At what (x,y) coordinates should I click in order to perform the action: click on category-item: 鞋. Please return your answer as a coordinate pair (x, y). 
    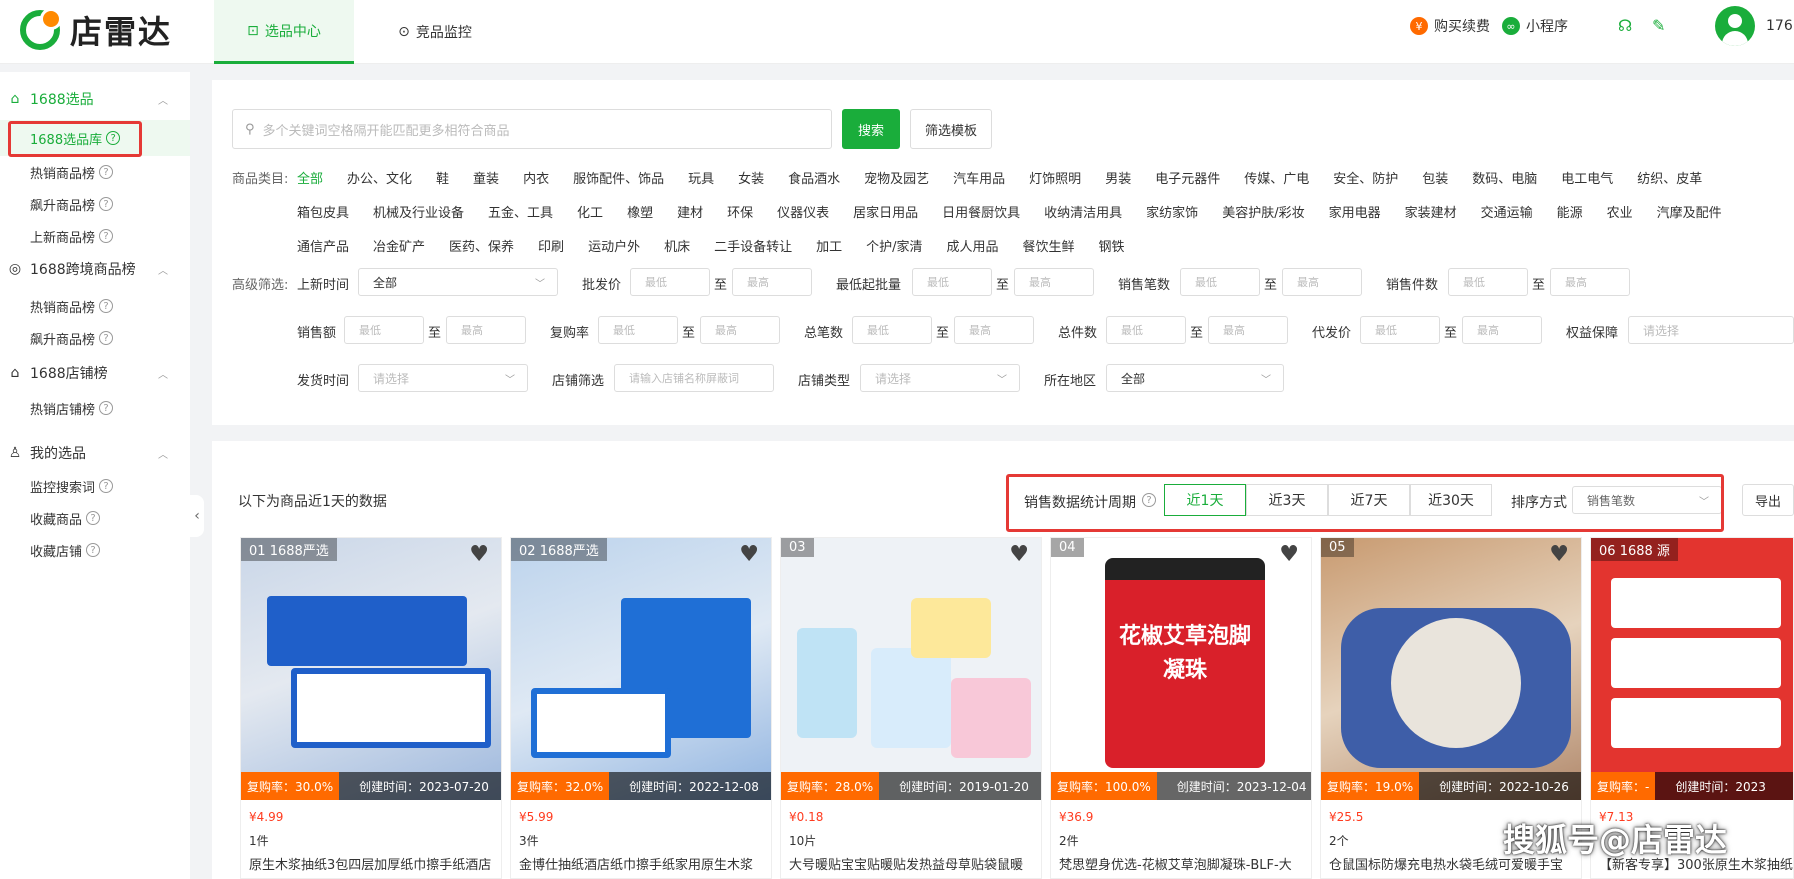
    Looking at the image, I should click on (442, 177).